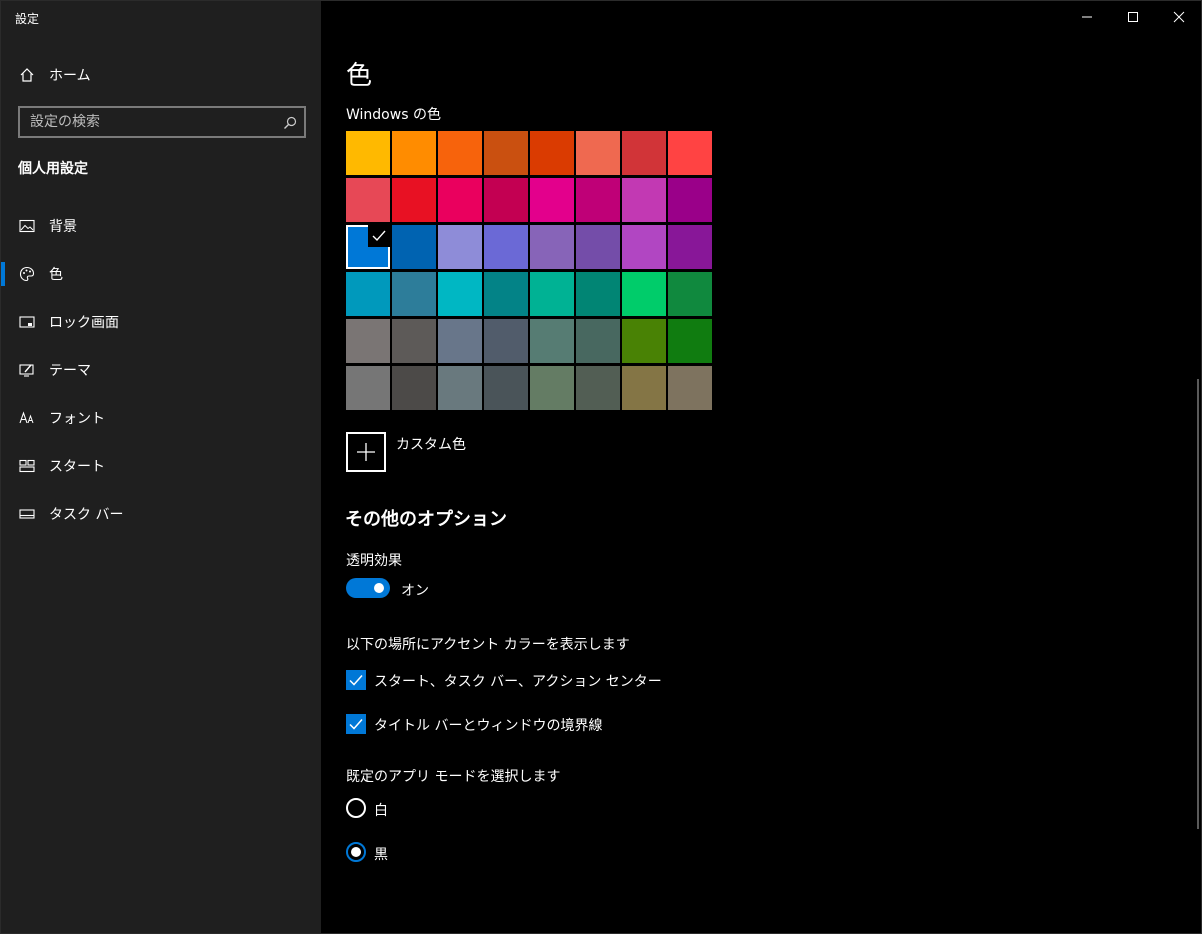 This screenshot has width=1202, height=934. I want to click on plus-icon, so click(366, 452).